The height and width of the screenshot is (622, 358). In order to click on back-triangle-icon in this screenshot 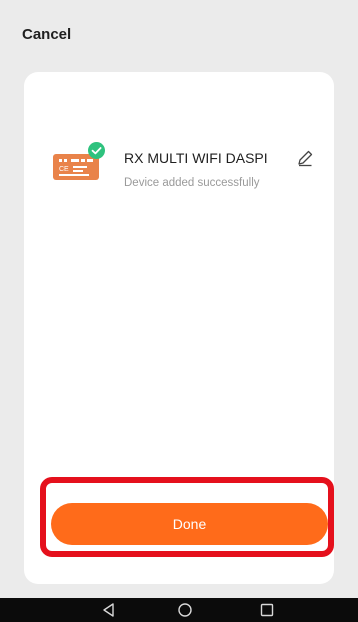, I will do `click(109, 610)`.